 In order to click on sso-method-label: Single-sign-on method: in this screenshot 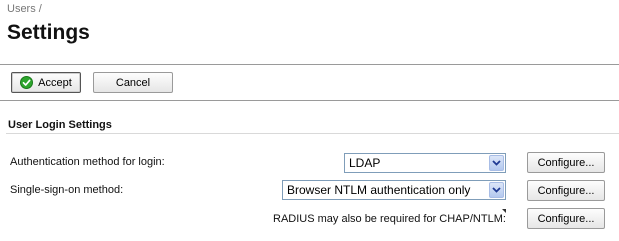, I will do `click(67, 190)`.